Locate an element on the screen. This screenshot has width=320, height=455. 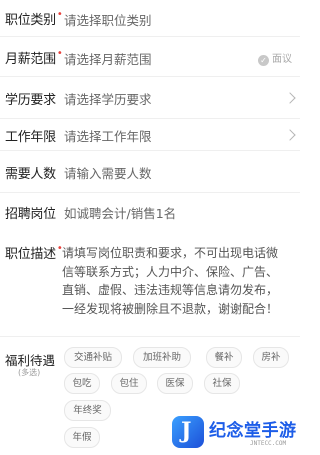
negotiable-toggle: ✓ 面议 is located at coordinates (275, 58).